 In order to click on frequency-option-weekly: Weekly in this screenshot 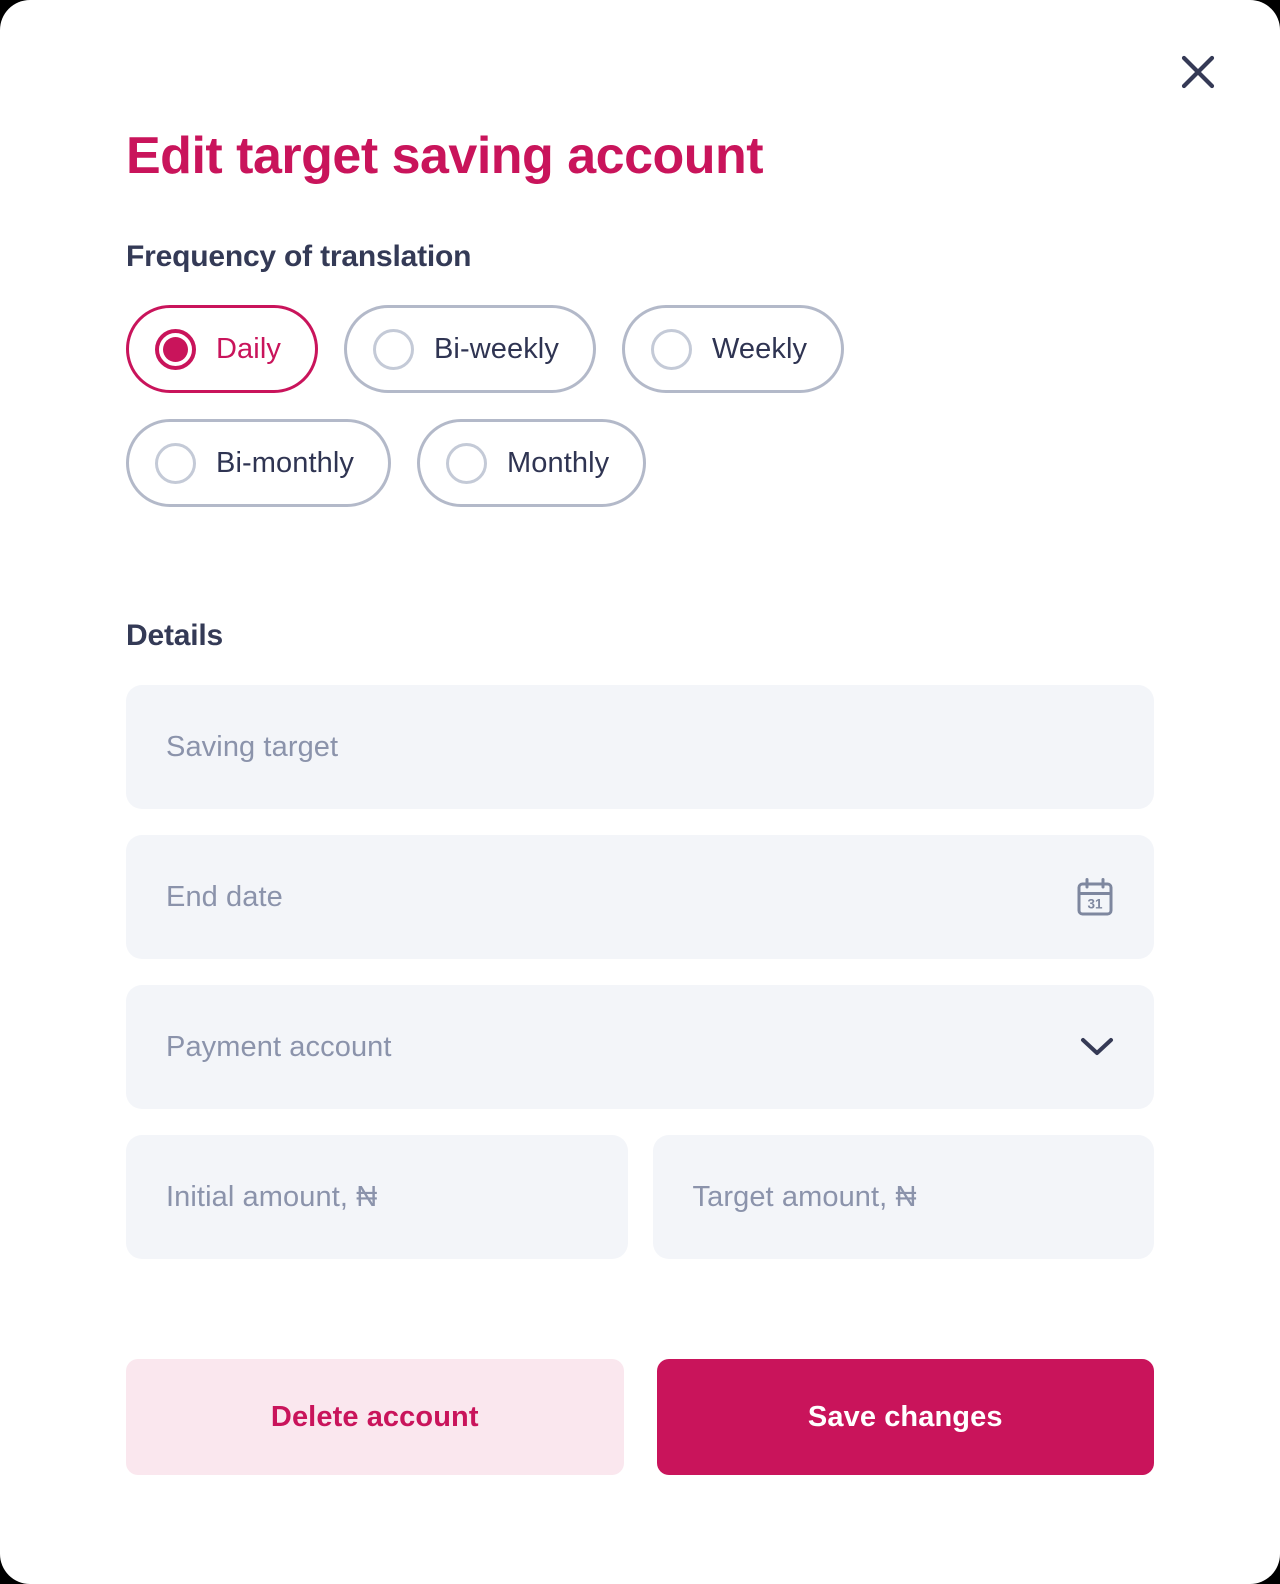, I will do `click(733, 349)`.